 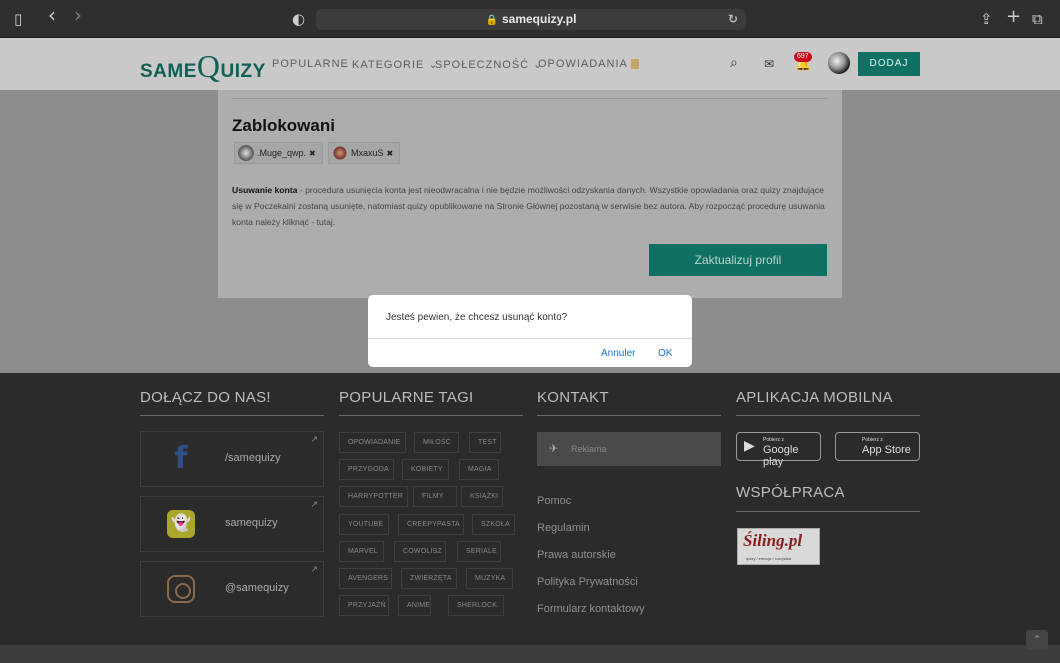 I want to click on tag-link: SERIALE, so click(x=479, y=551).